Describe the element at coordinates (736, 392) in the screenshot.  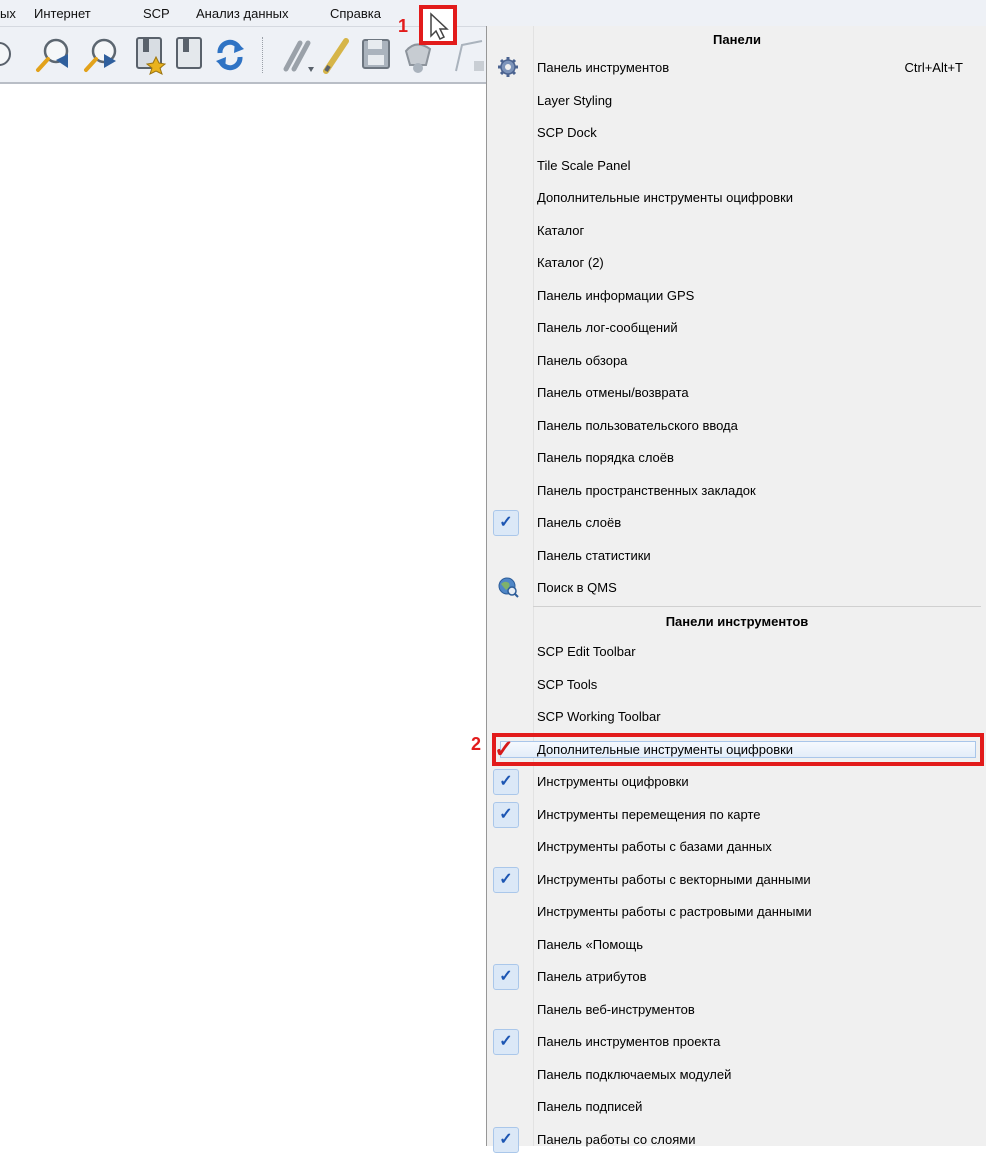
I see `menu-item-undo-redo-panel: Панель отмены/возврата` at that location.